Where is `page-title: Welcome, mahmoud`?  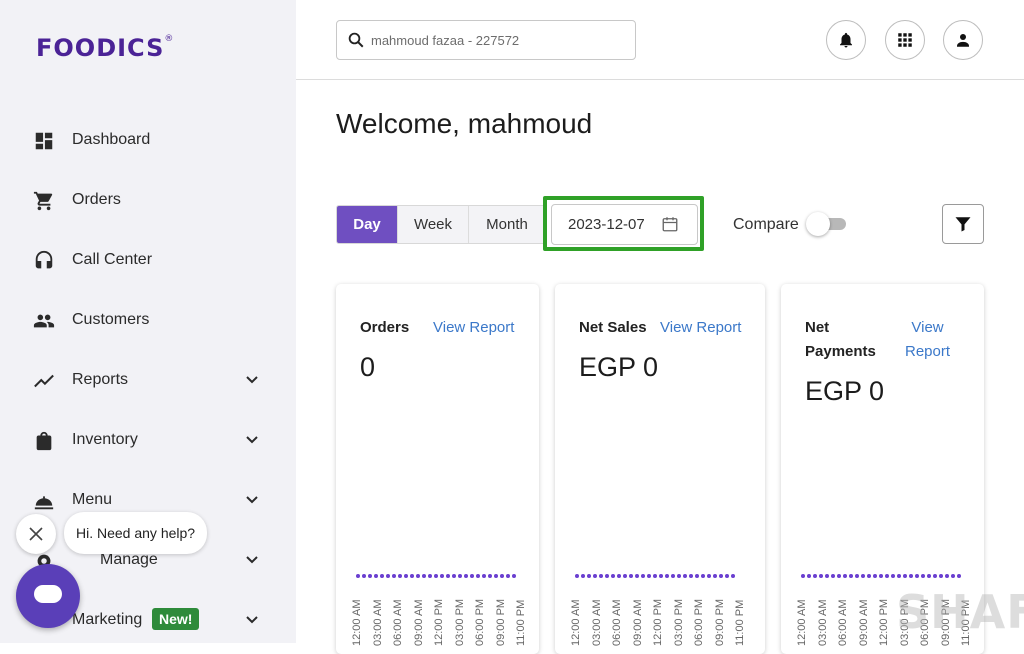 page-title: Welcome, mahmoud is located at coordinates (464, 123).